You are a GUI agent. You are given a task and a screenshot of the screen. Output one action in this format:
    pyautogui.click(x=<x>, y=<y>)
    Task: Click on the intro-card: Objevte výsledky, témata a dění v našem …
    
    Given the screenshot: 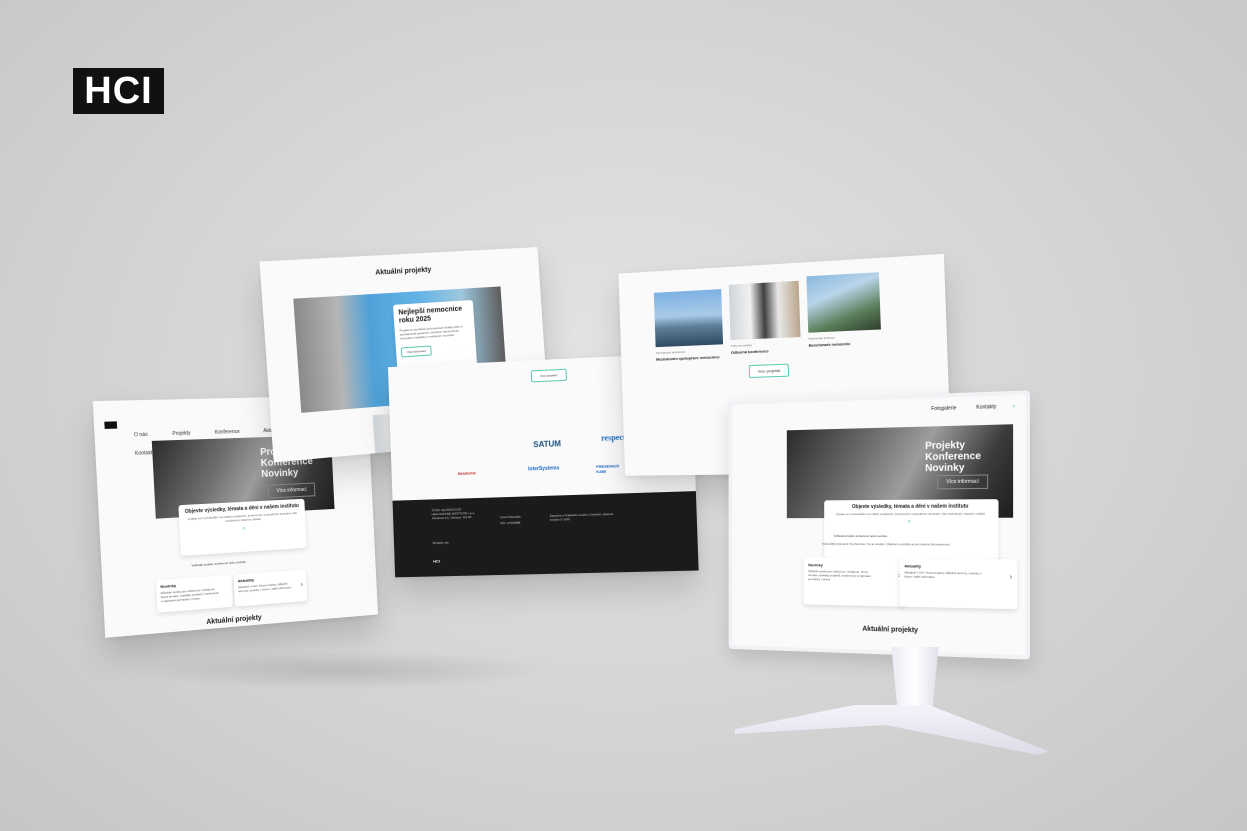 What is the action you would take?
    pyautogui.click(x=242, y=527)
    